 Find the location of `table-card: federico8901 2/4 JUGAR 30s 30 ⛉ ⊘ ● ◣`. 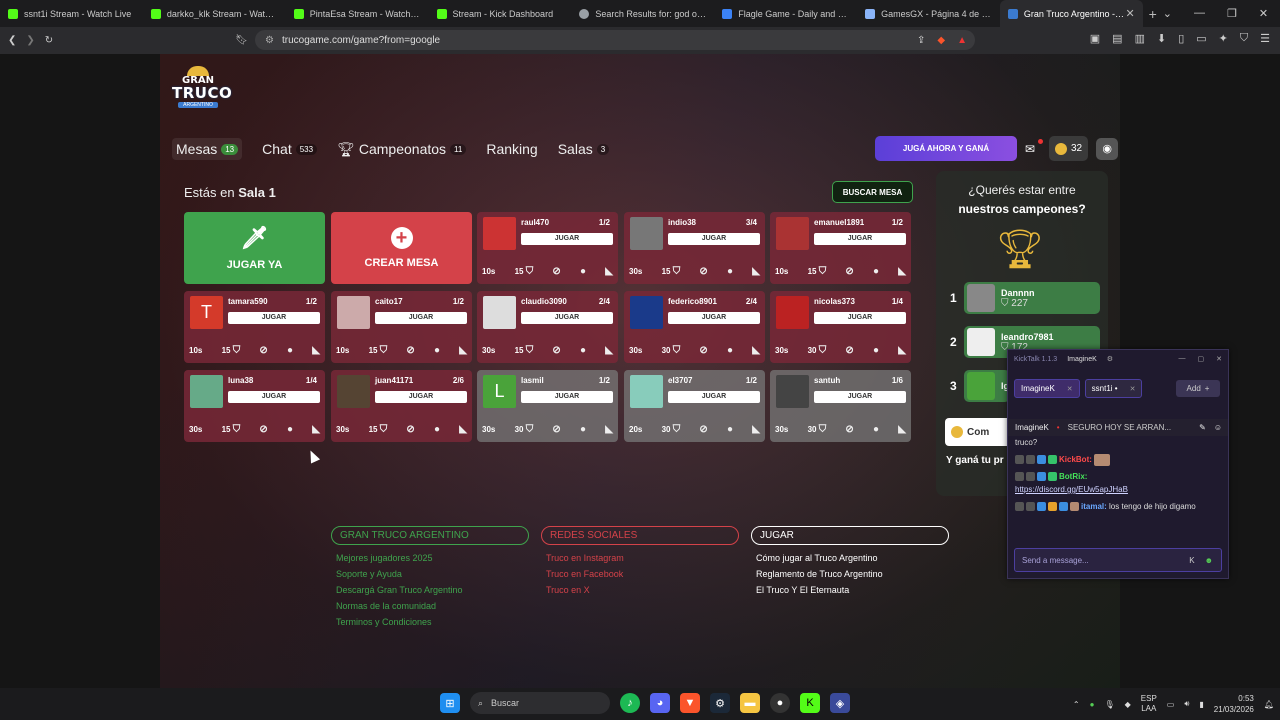

table-card: federico8901 2/4 JUGAR 30s 30 ⛉ ⊘ ● ◣ is located at coordinates (694, 327).